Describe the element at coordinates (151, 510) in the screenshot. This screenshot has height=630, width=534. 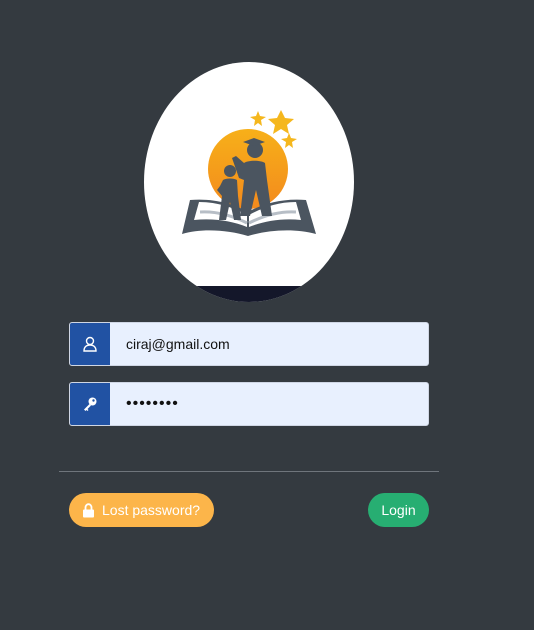
I see `lost-password-label: Lost password?` at that location.